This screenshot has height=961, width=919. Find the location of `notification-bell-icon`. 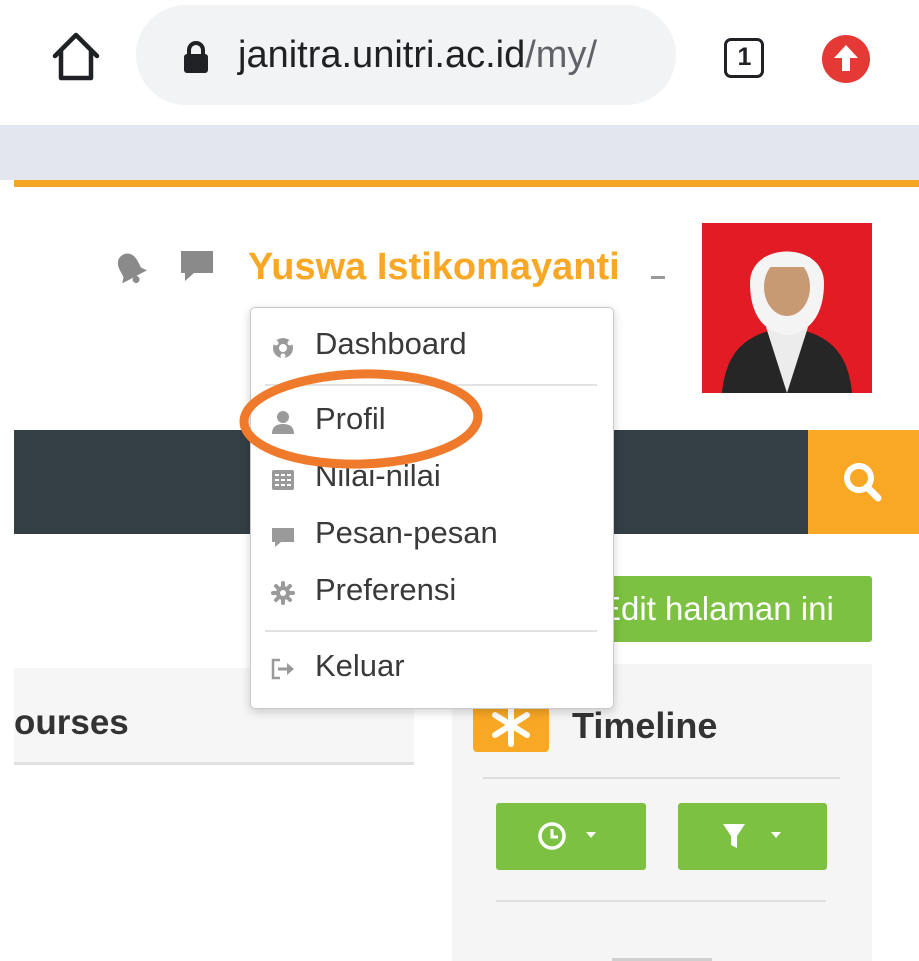

notification-bell-icon is located at coordinates (130, 268).